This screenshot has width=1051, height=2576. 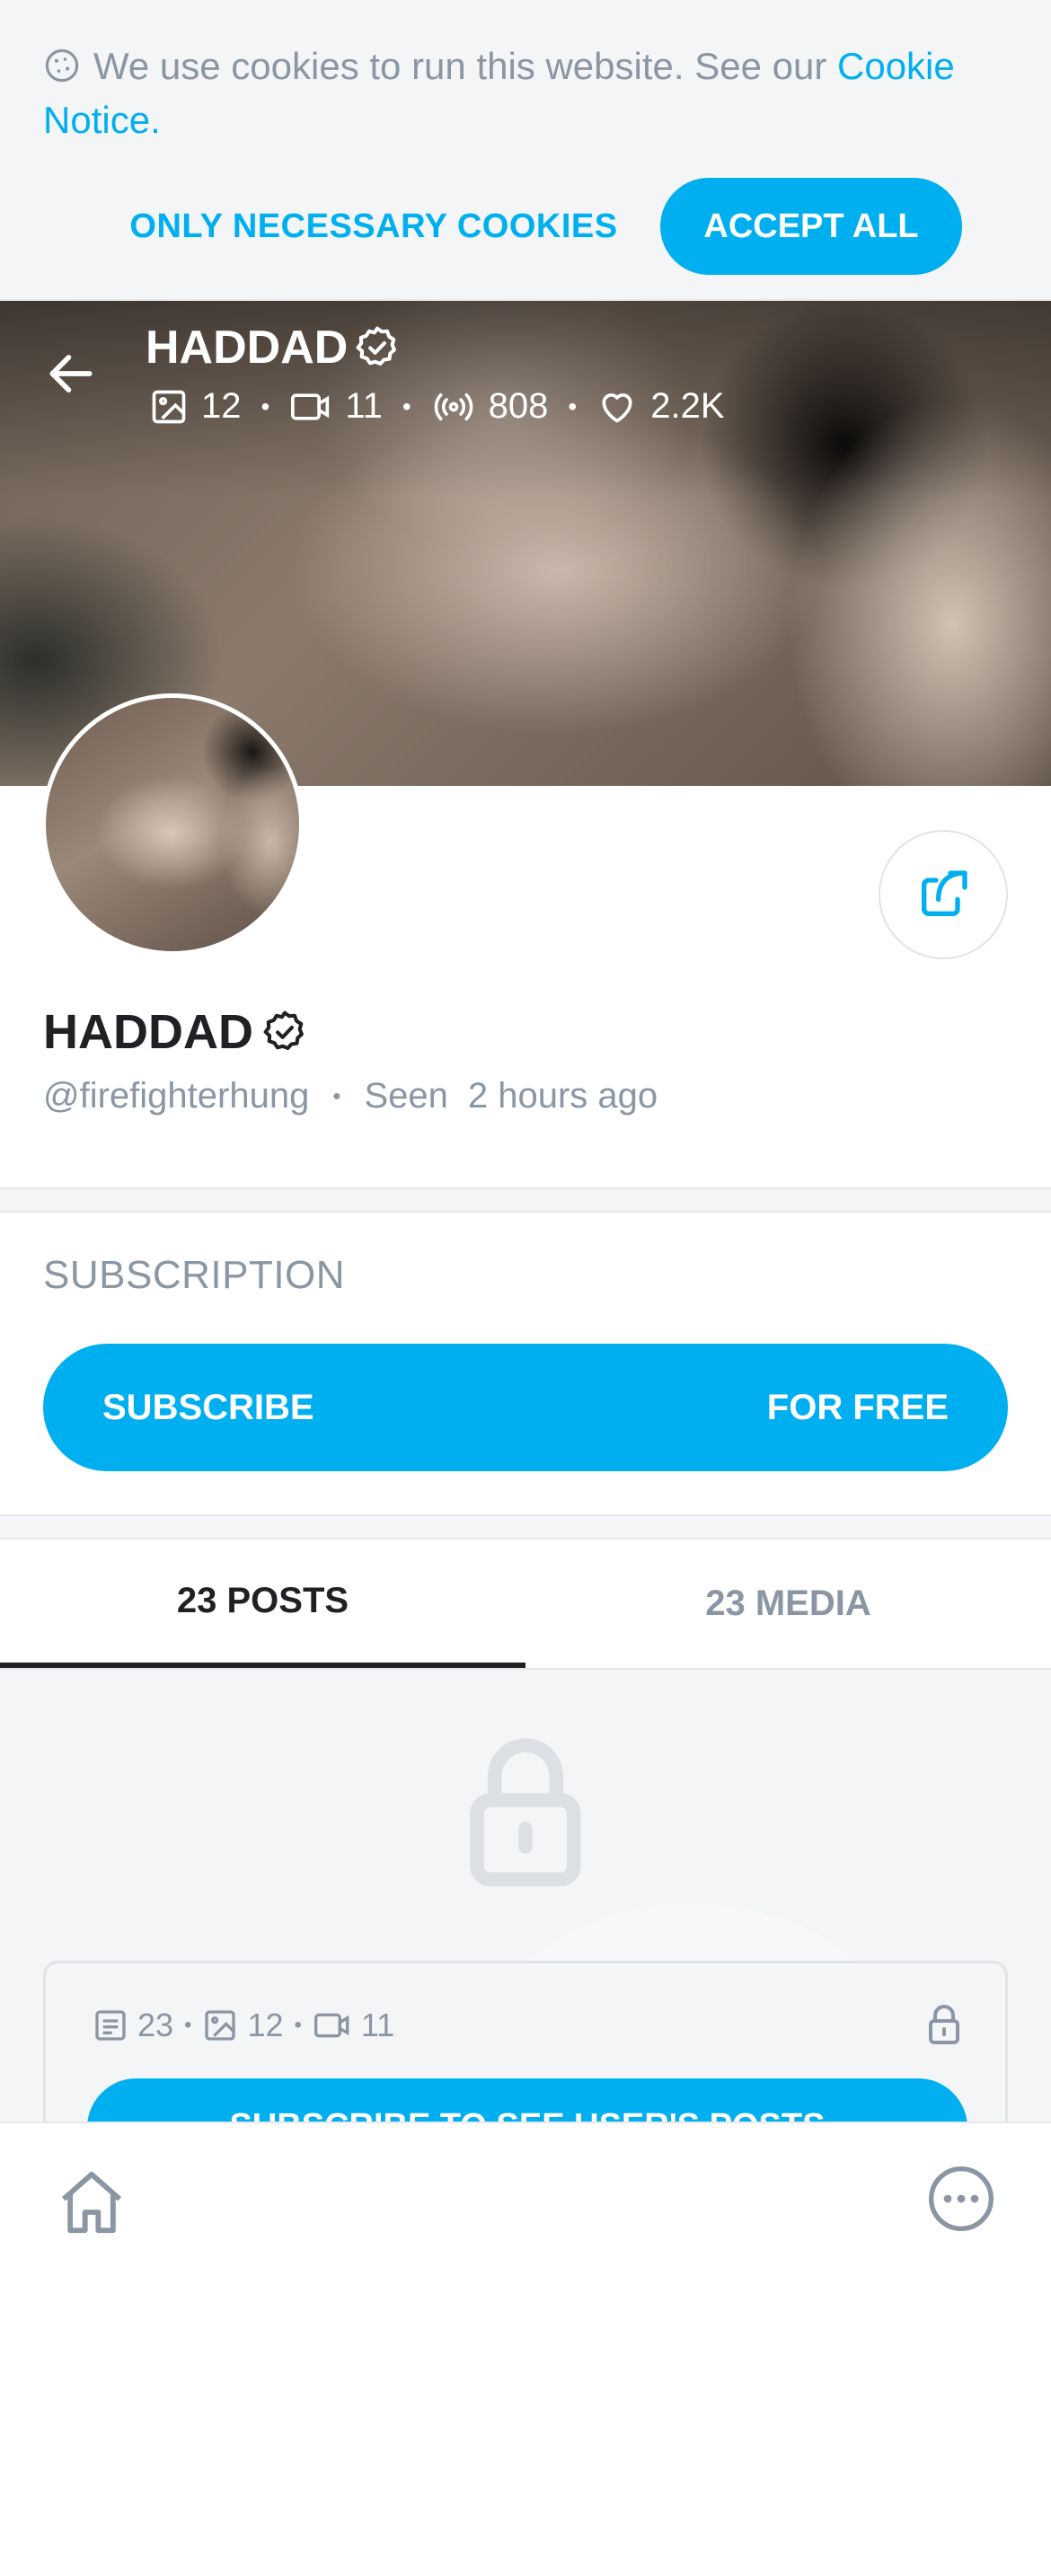 What do you see at coordinates (527, 2100) in the screenshot?
I see `subscribe-to-see-posts-button: SUBSCRIBE TO SEE USER'S POSTS` at bounding box center [527, 2100].